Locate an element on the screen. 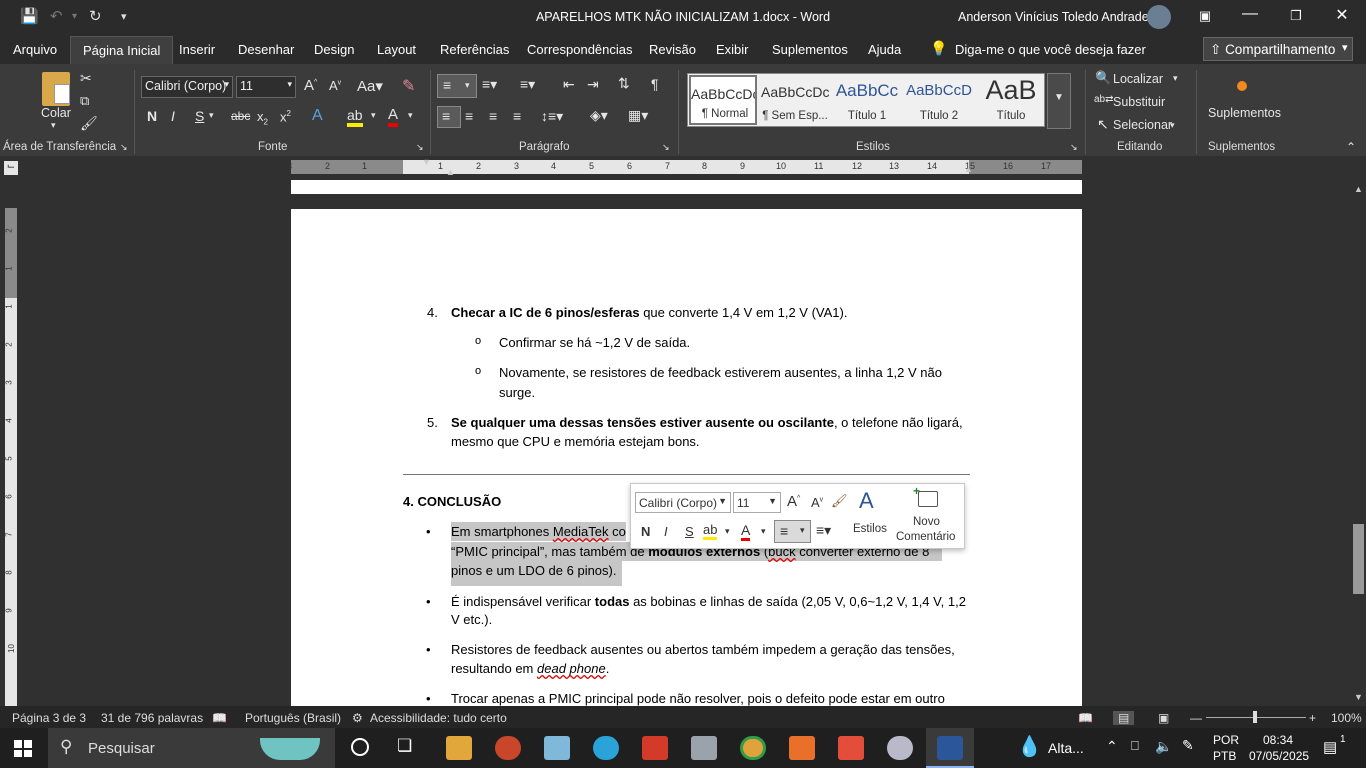 This screenshot has height=768, width=1366. styles-launcher-icon: ↘ is located at coordinates (1074, 147).